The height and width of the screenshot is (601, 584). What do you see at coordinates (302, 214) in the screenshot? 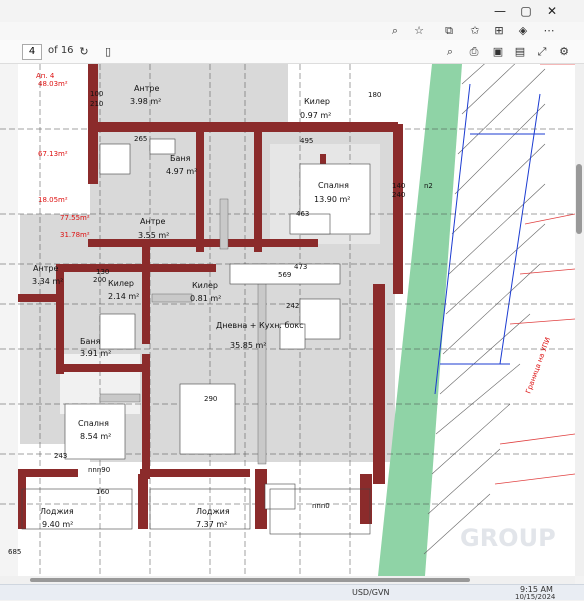
I see `dimension-label: 463` at bounding box center [302, 214].